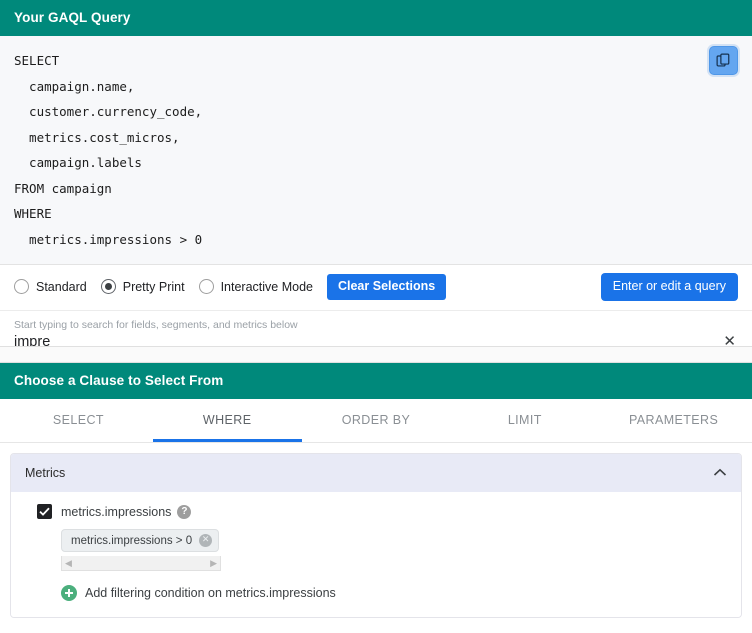 The height and width of the screenshot is (633, 752). I want to click on scroll-left-arrow-icon: ◀, so click(68, 563).